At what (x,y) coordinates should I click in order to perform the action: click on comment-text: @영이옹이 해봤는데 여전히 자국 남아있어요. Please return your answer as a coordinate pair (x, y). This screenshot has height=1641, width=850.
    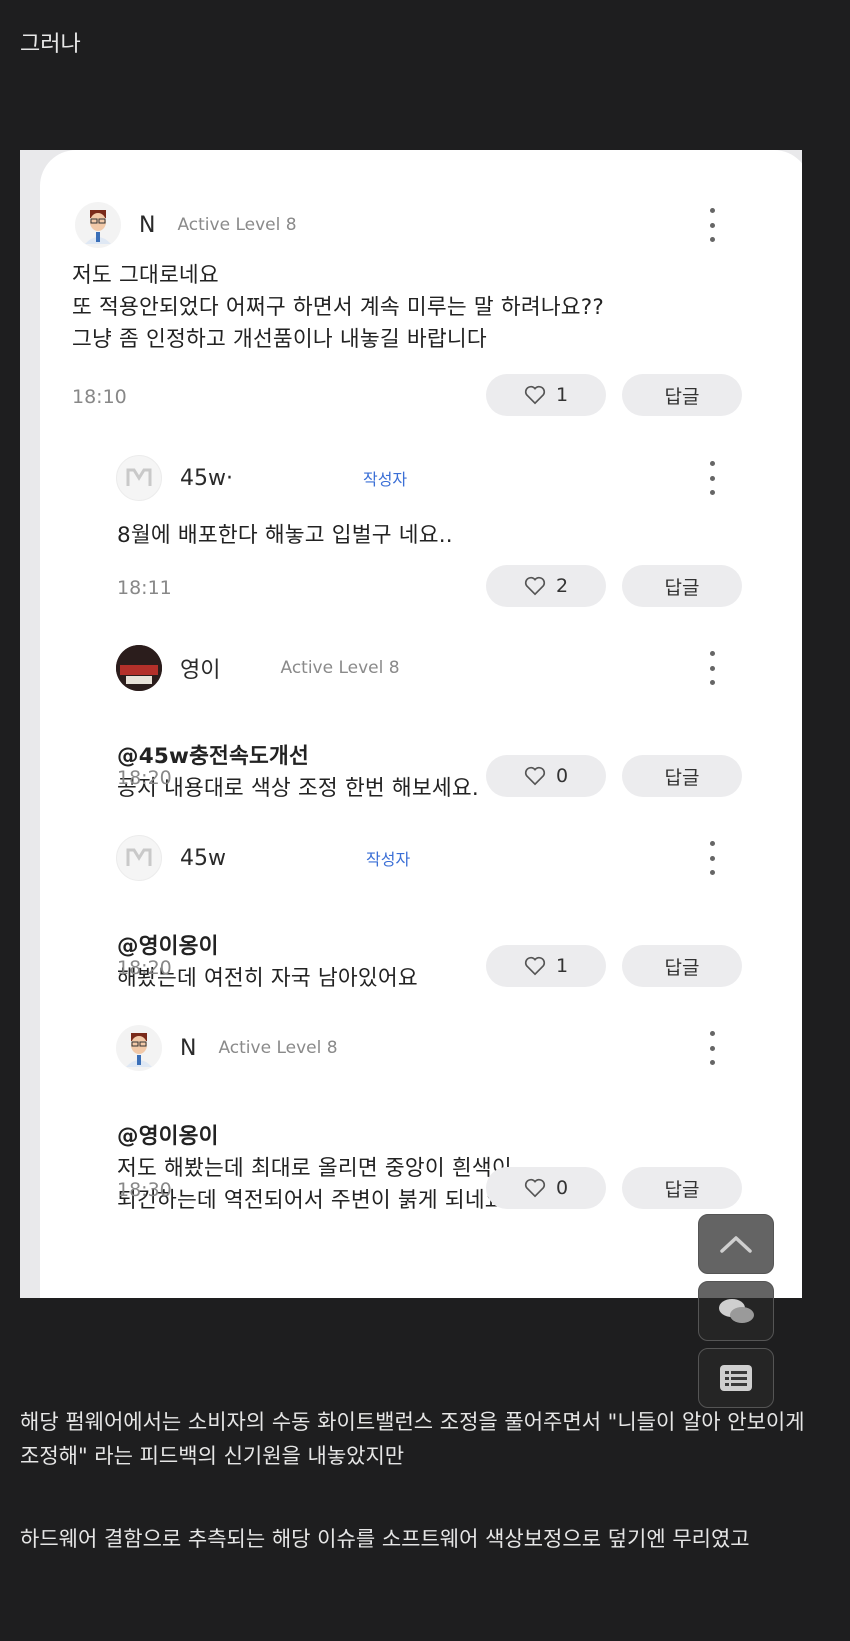
    Looking at the image, I should click on (267, 947).